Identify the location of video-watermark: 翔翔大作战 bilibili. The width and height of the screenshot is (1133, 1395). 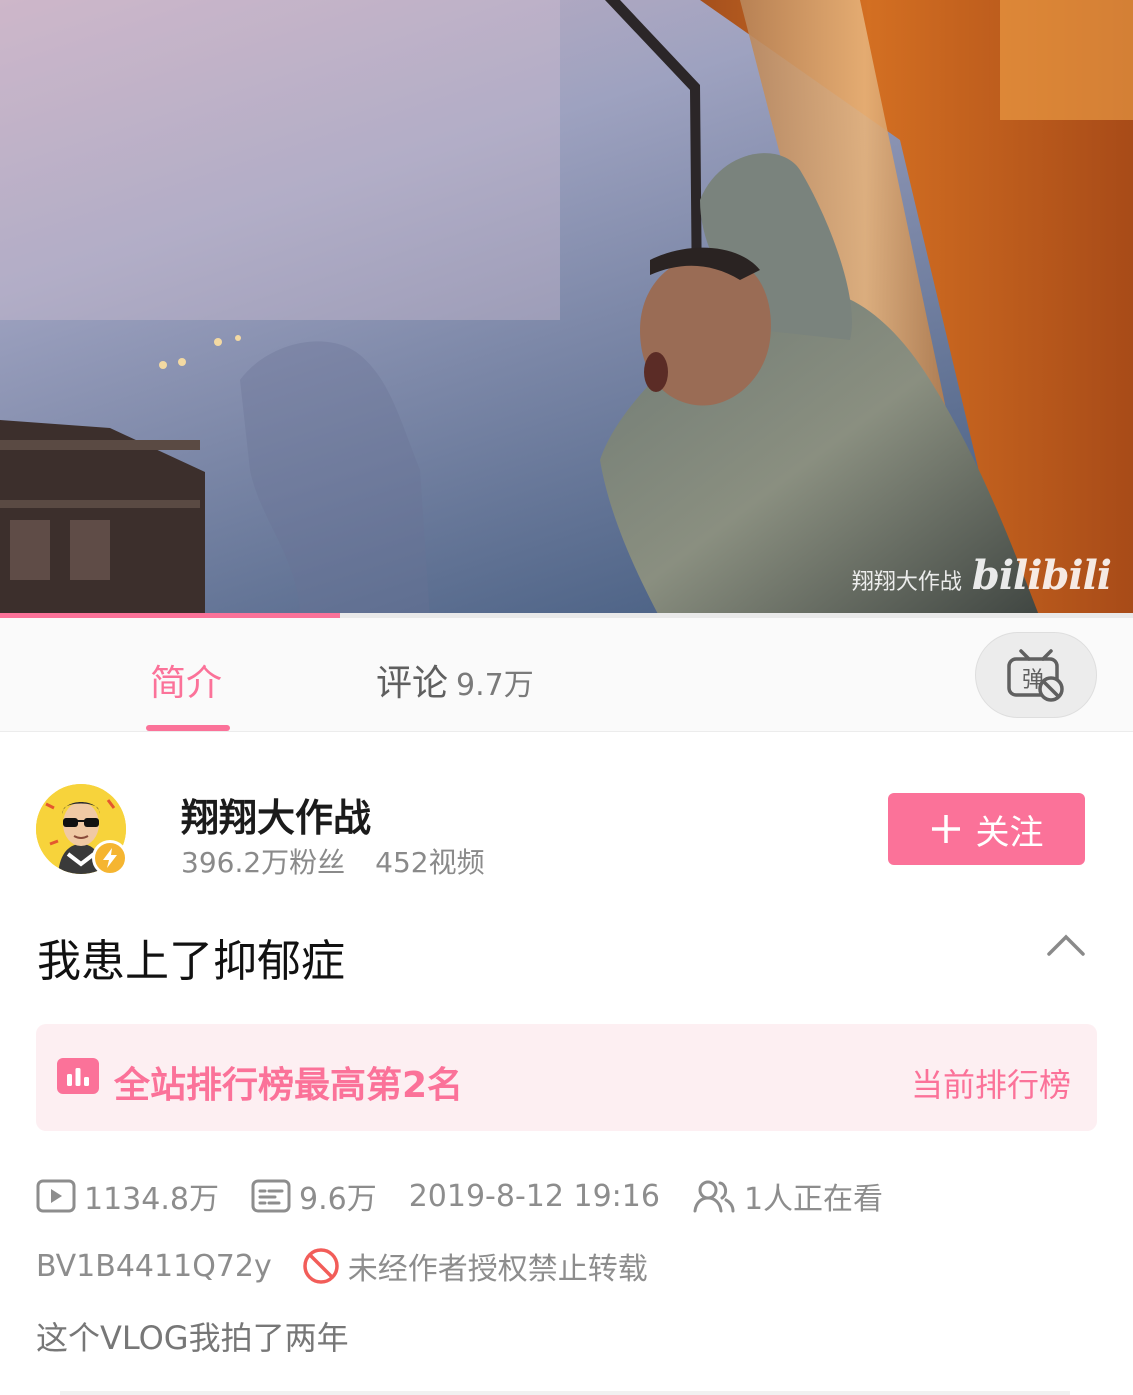
(981, 575).